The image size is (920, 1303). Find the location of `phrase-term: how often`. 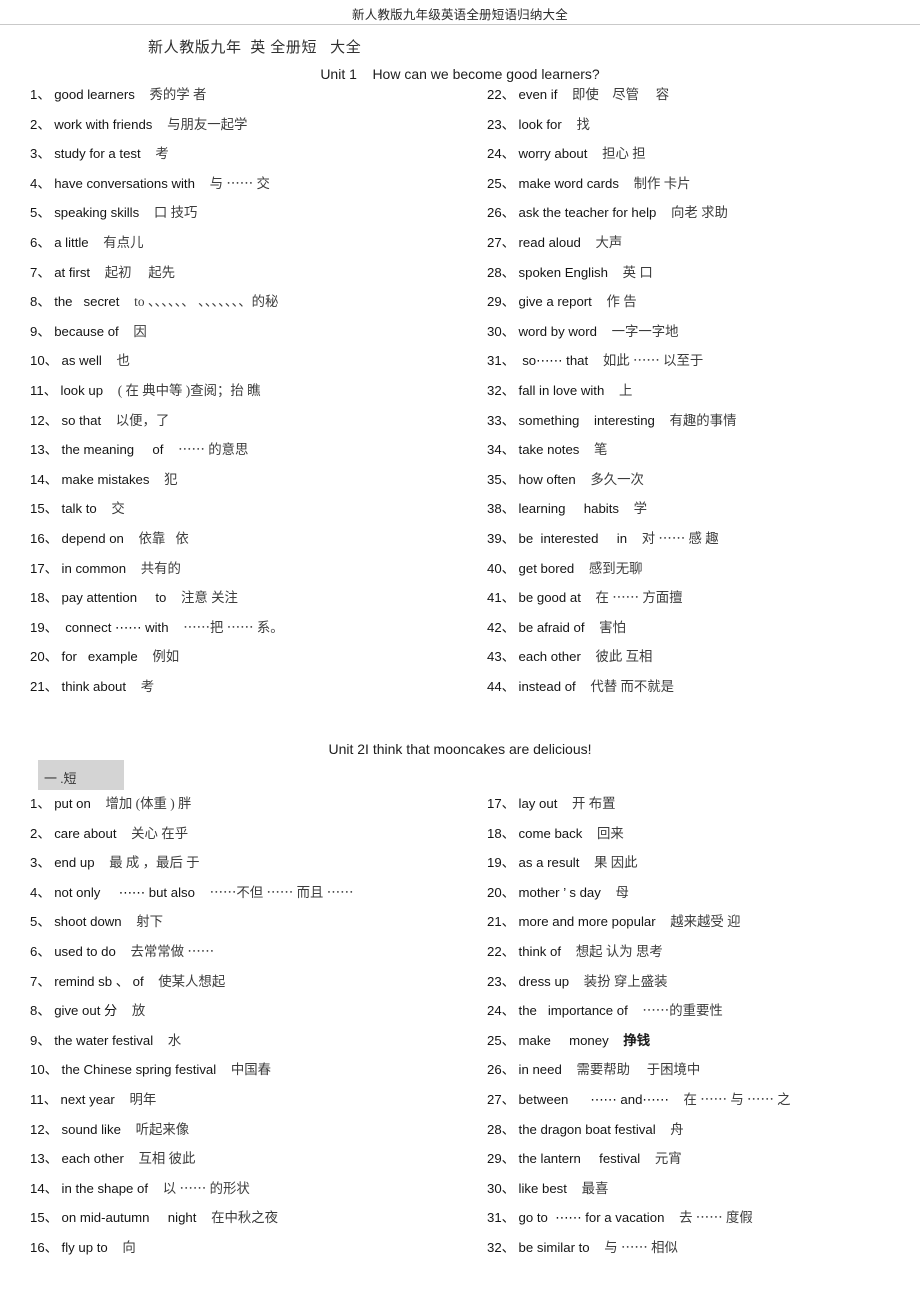

phrase-term: how often is located at coordinates (554, 479).